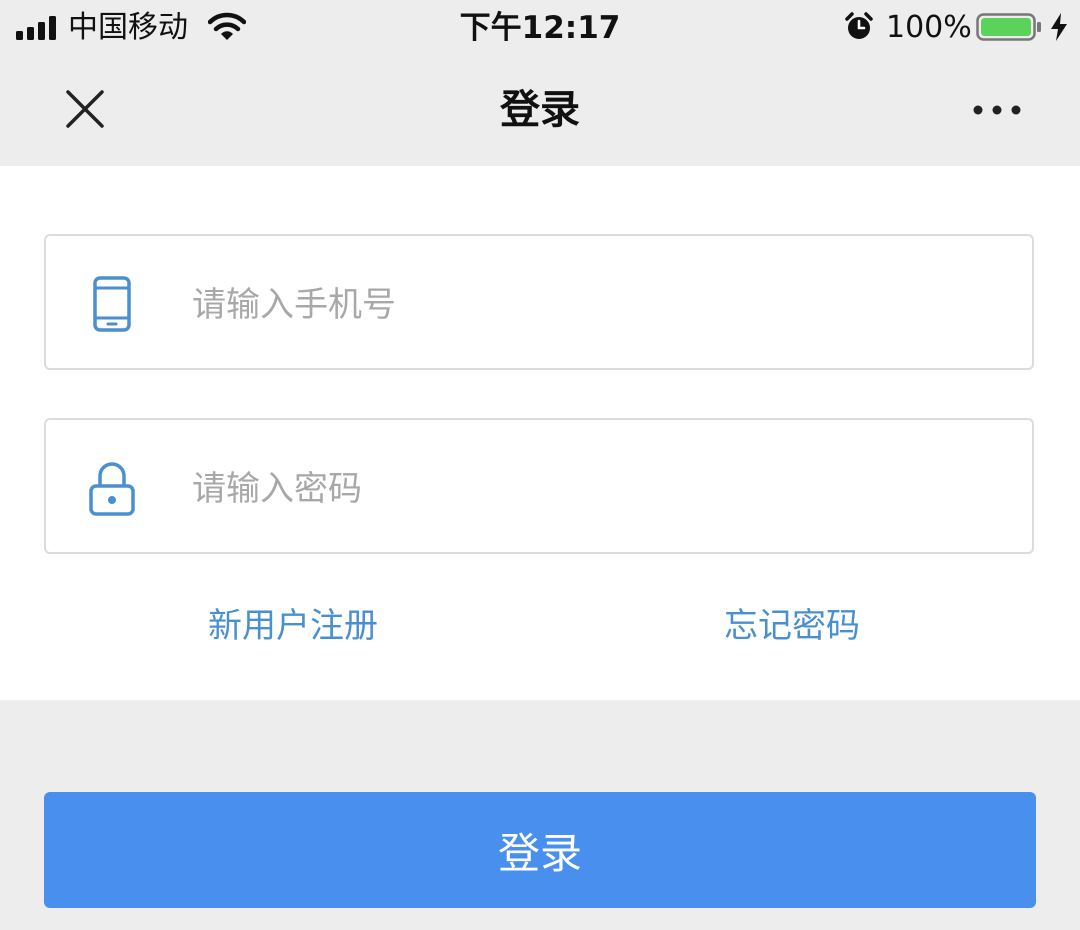 The height and width of the screenshot is (930, 1080). Describe the element at coordinates (592, 489) in the screenshot. I see `password-input` at that location.